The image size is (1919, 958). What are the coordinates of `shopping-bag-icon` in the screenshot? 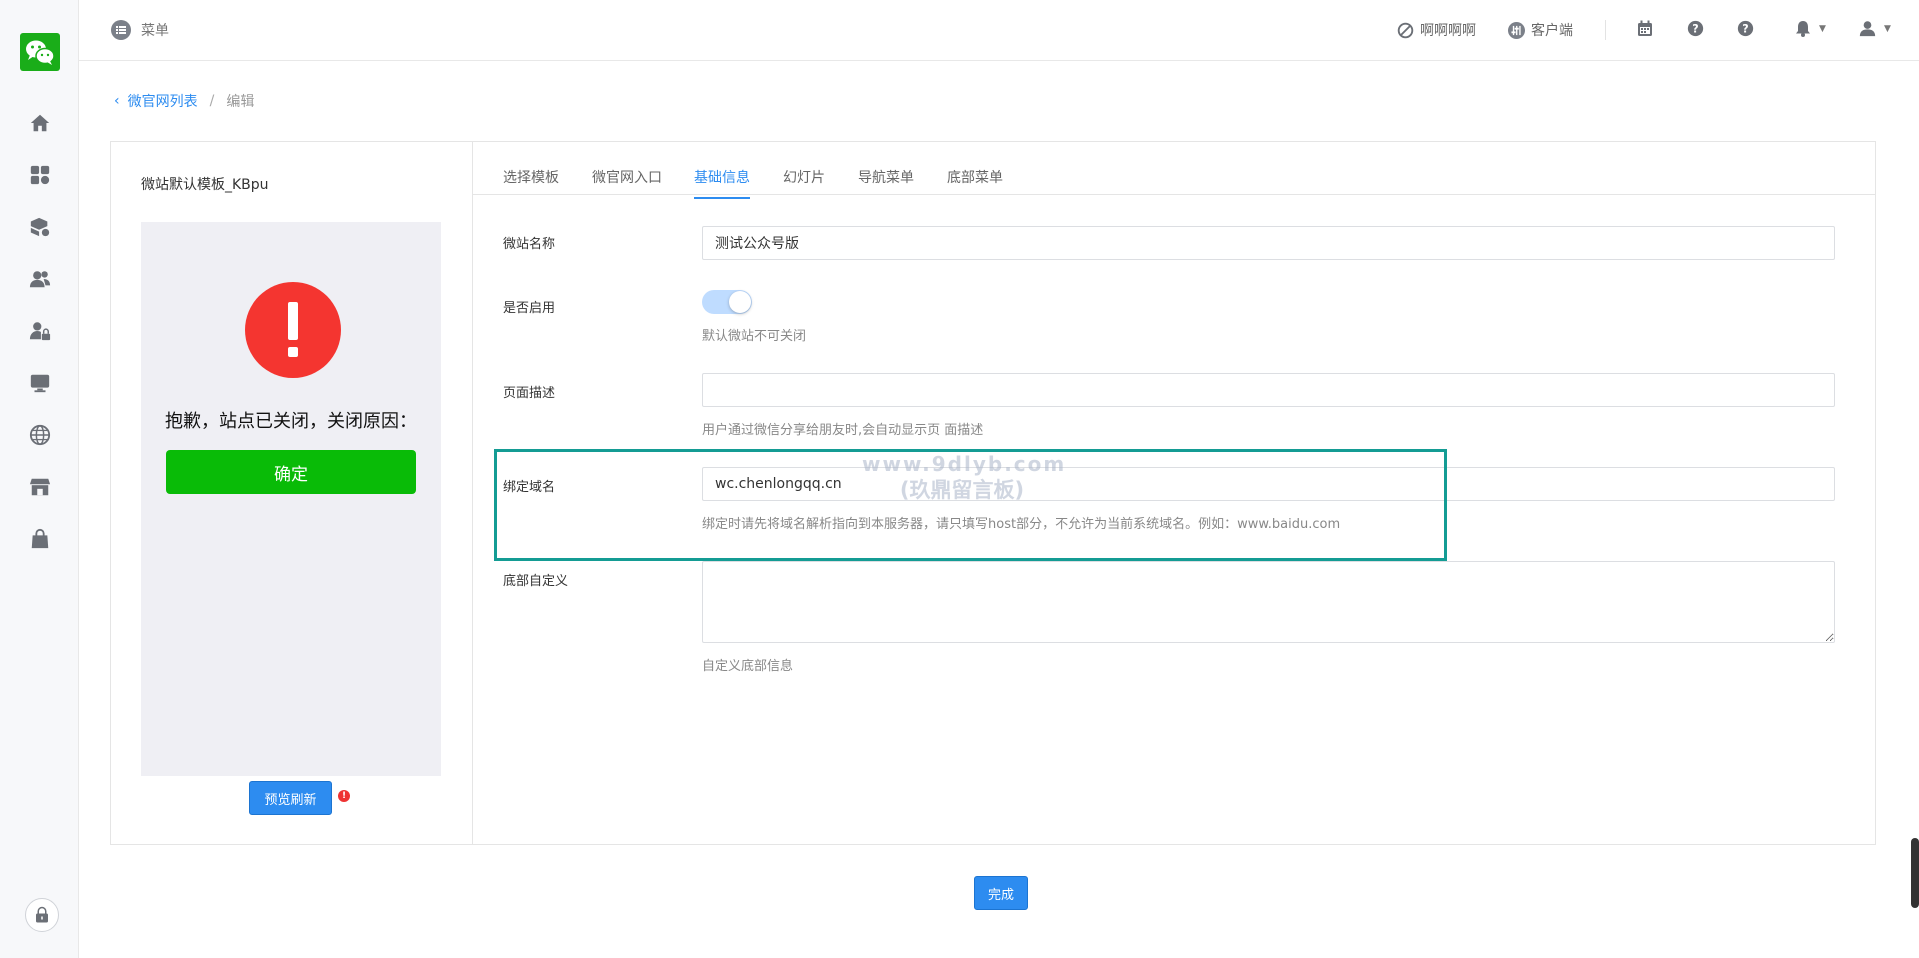 It's located at (40, 539).